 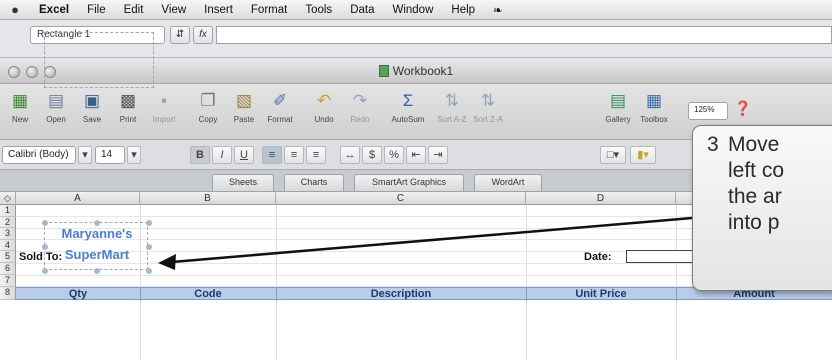 I want to click on row-header-3: 3, so click(x=8, y=234).